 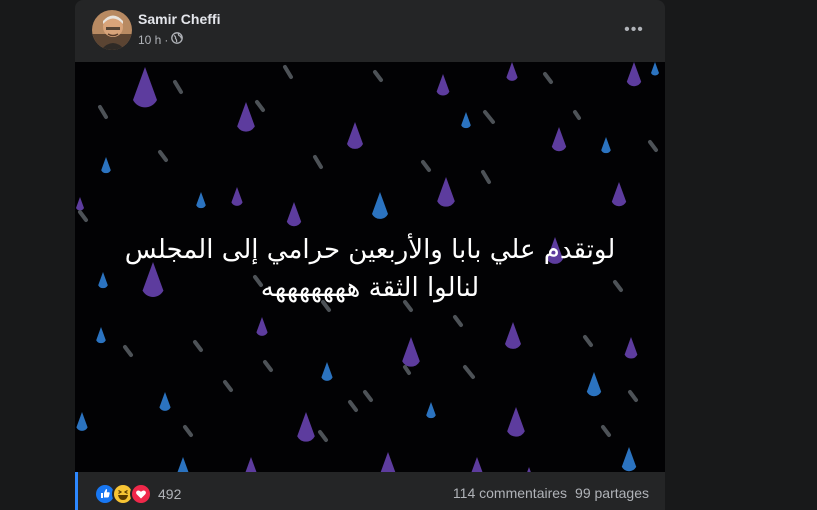 I want to click on post-text-line-2: لنالوا الثقة هههههههه, so click(x=370, y=287).